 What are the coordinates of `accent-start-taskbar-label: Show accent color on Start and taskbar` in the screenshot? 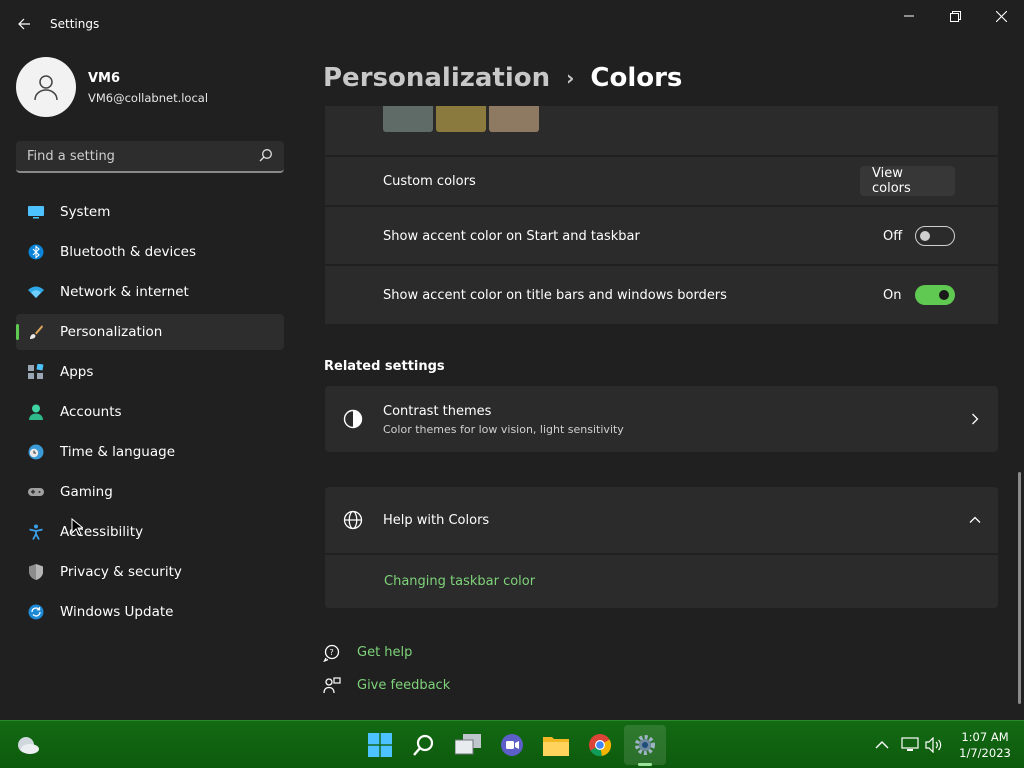 It's located at (511, 236).